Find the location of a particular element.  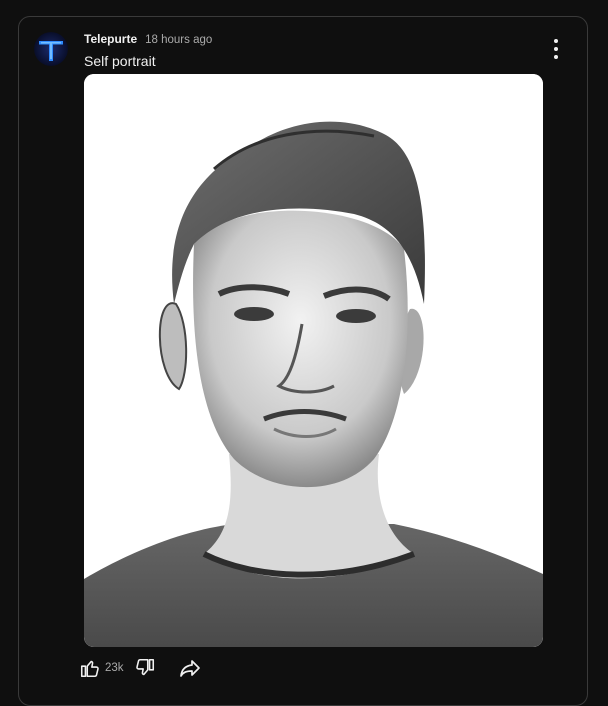

avatar-logo-icon is located at coordinates (51, 49).